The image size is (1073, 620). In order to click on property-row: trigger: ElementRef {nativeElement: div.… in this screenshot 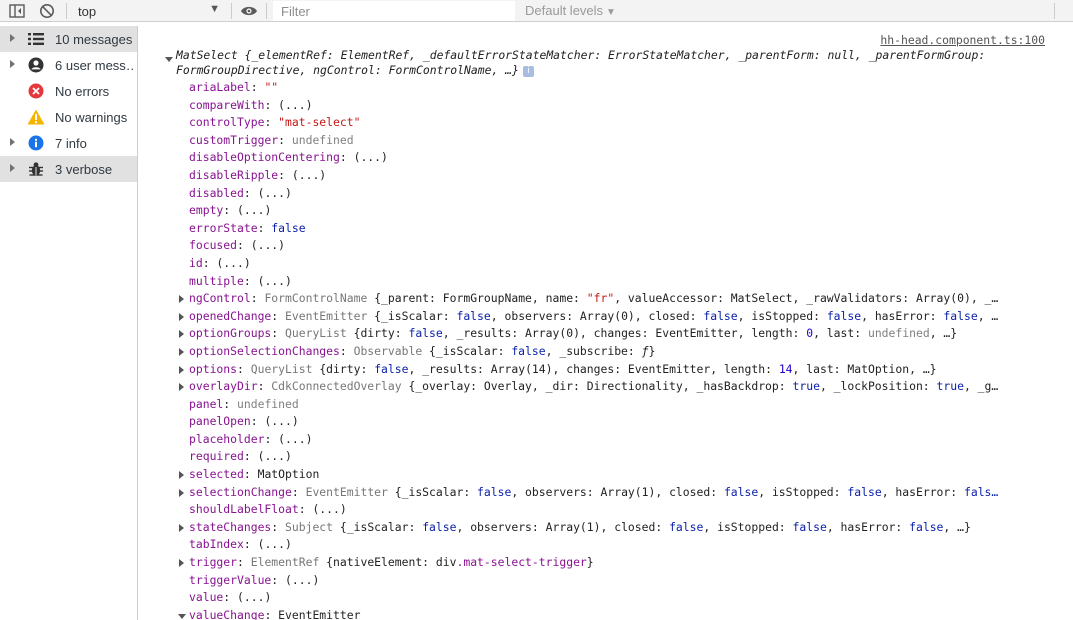, I will do `click(616, 563)`.